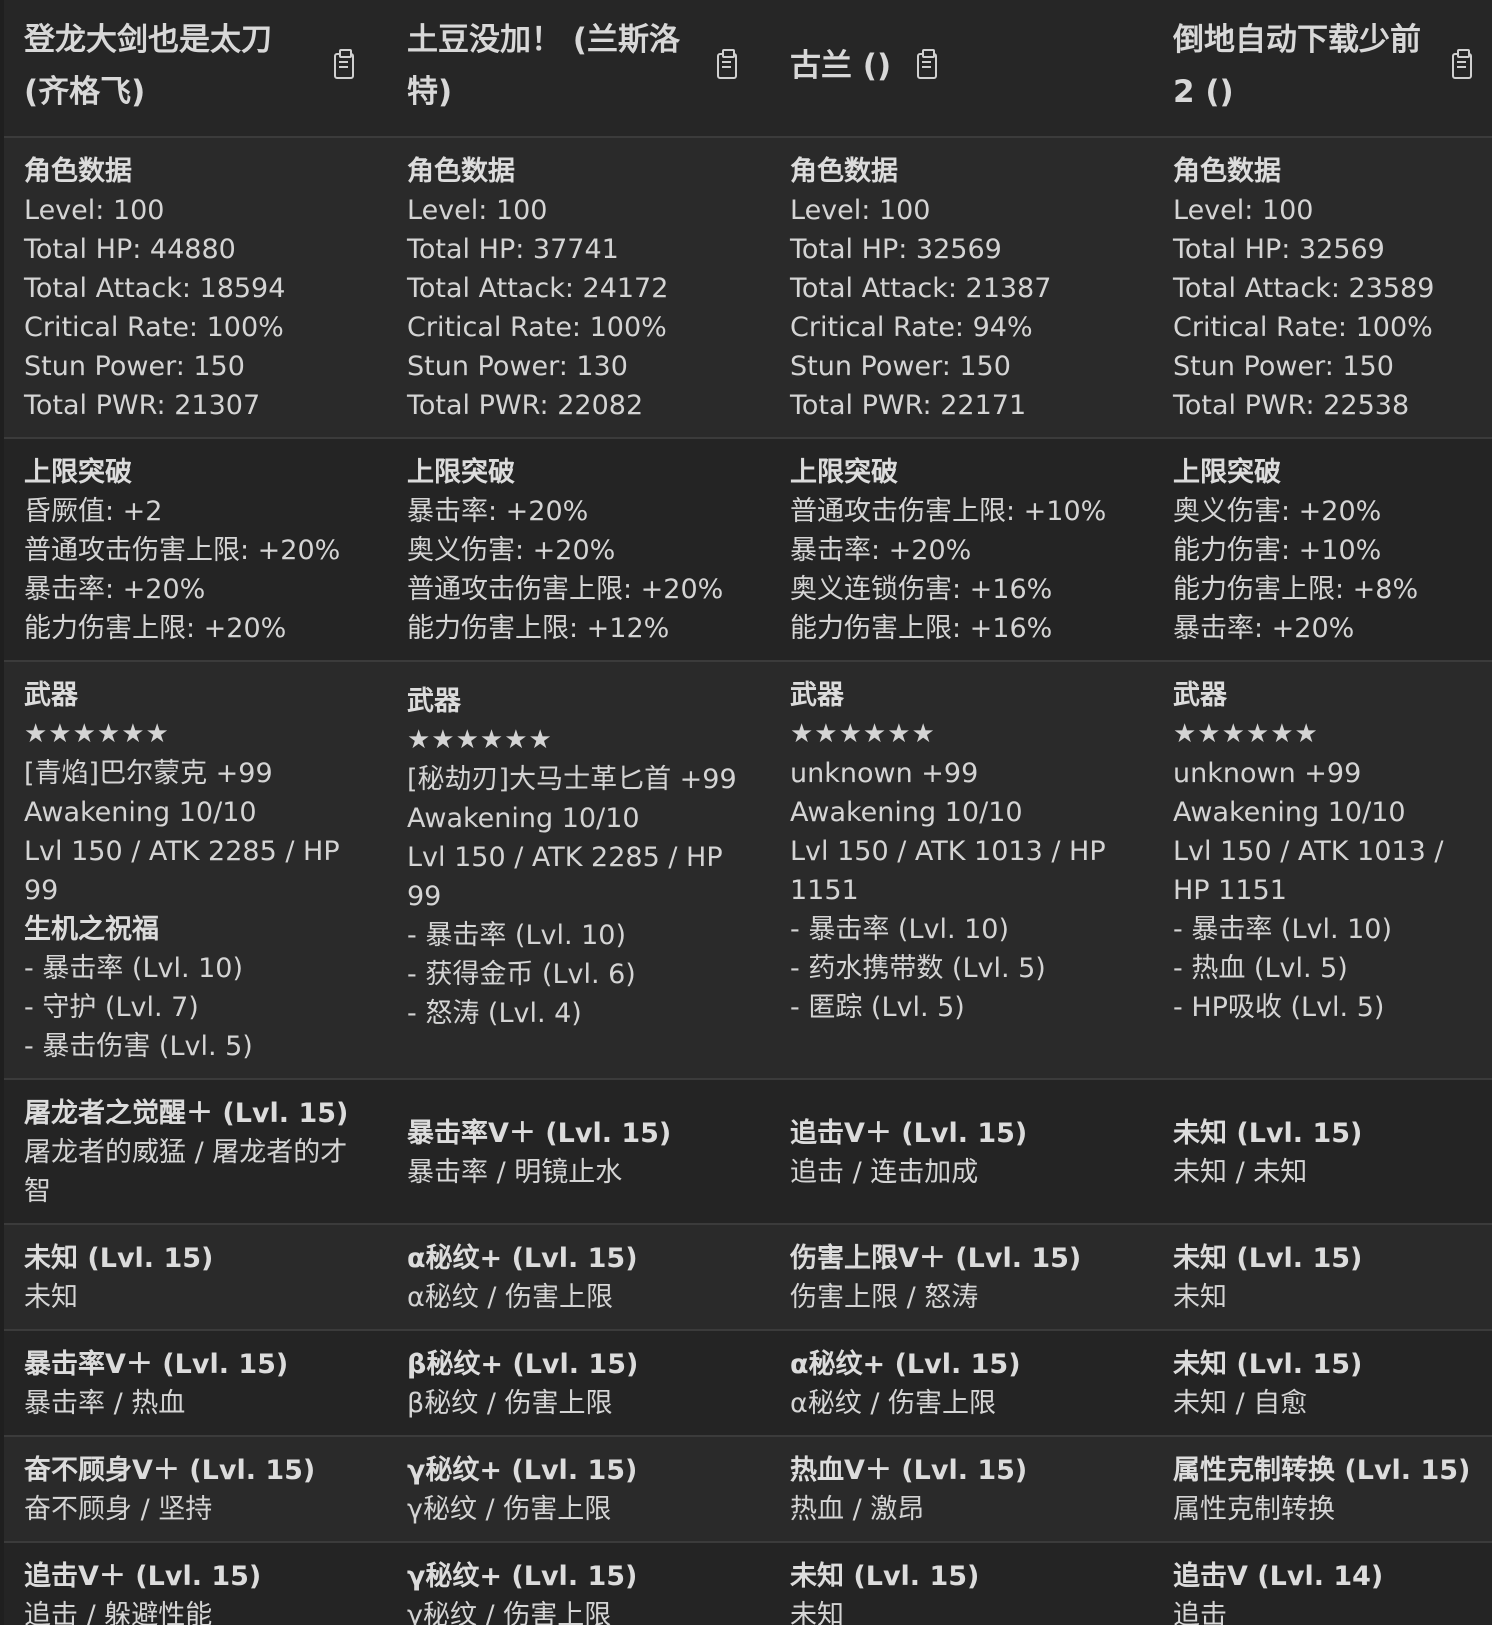  What do you see at coordinates (1296, 589) in the screenshot?
I see `limit-break-item: 能力伤害上限: +8%` at bounding box center [1296, 589].